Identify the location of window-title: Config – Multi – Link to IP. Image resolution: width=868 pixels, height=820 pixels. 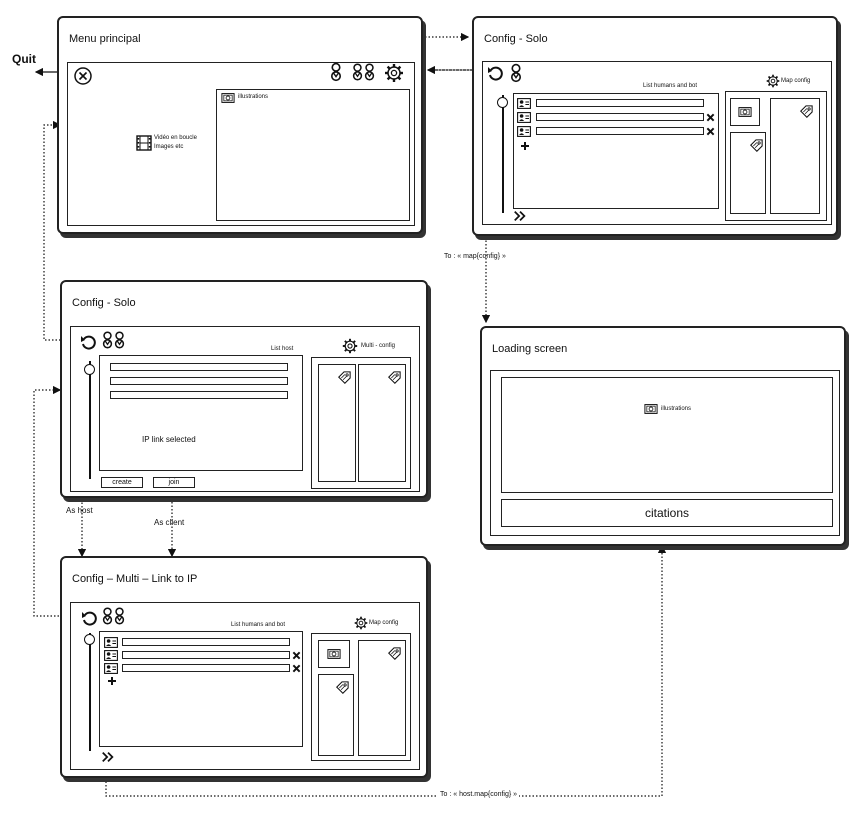
(135, 579).